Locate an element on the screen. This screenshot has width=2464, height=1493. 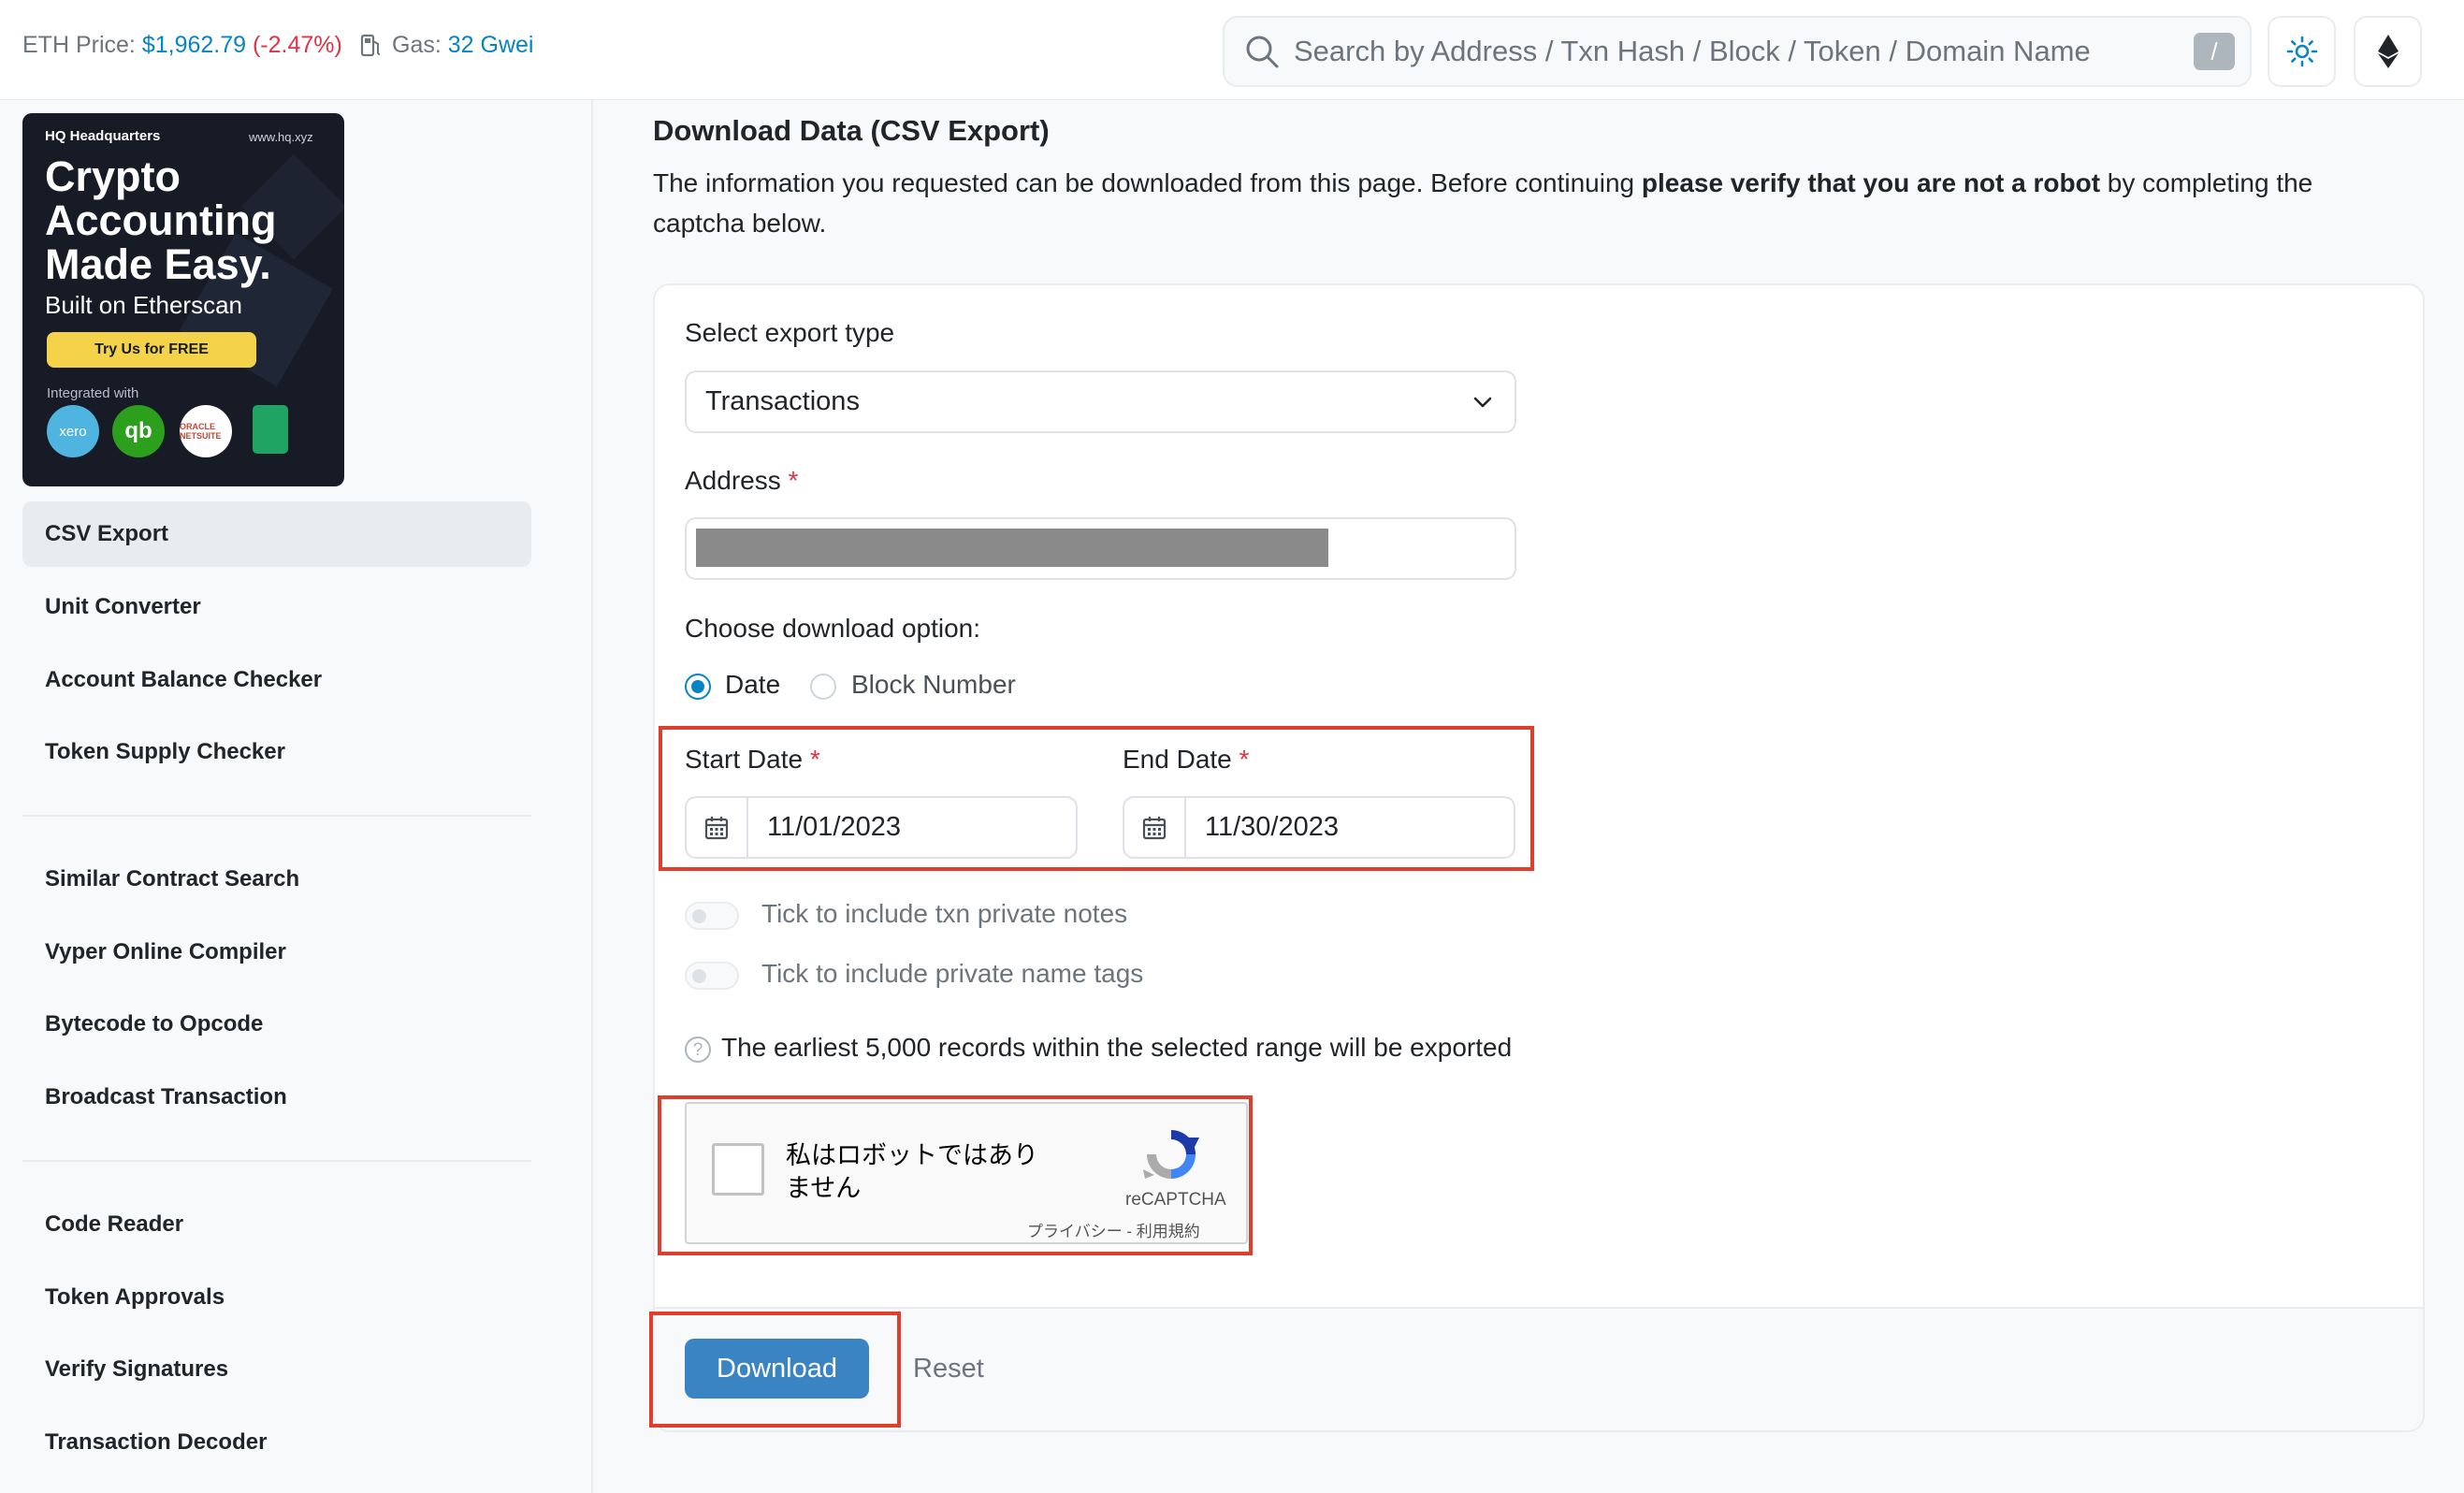
sidebar-item-transaction-decoder: Transaction Decoder is located at coordinates (276, 1442).